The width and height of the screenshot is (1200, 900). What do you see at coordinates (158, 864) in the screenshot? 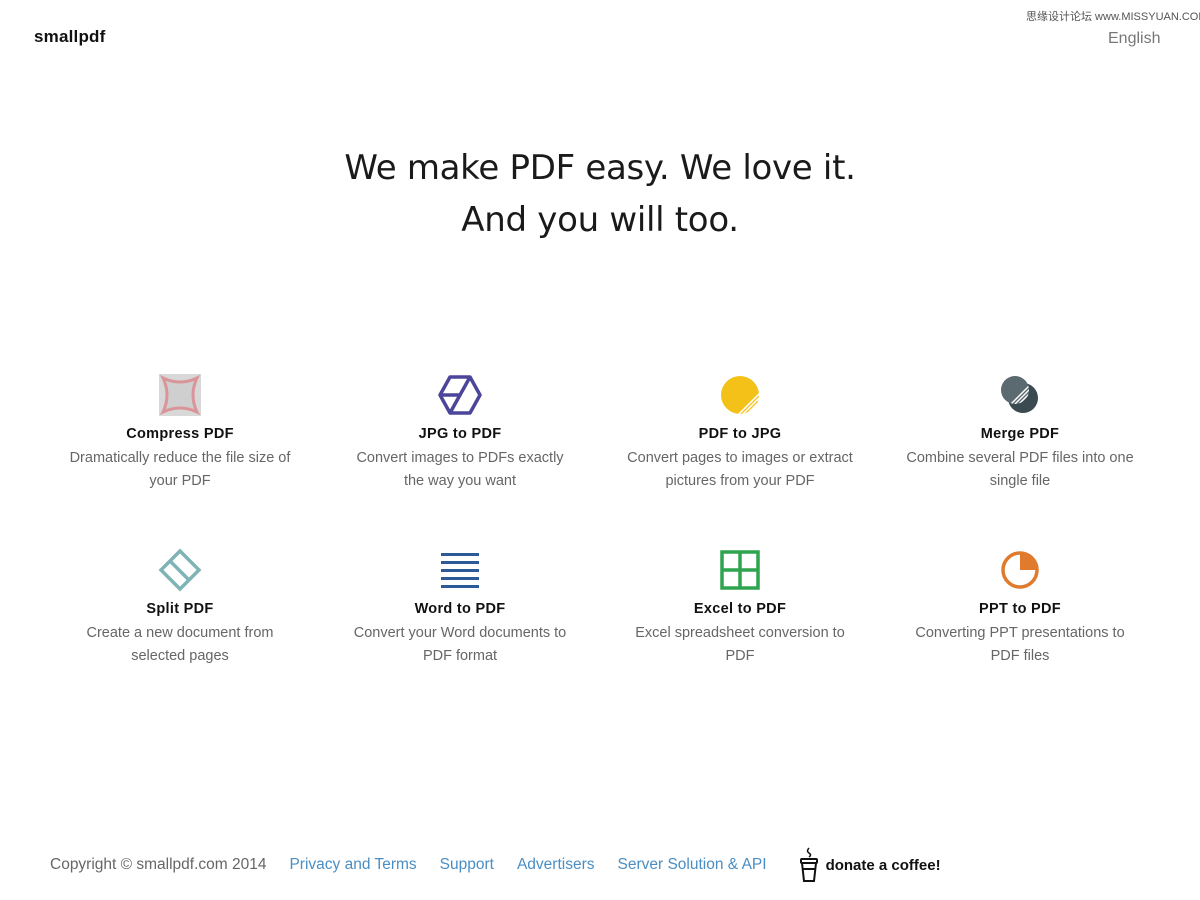
I see `copyright: Copyright © smallpdf.com 2014` at bounding box center [158, 864].